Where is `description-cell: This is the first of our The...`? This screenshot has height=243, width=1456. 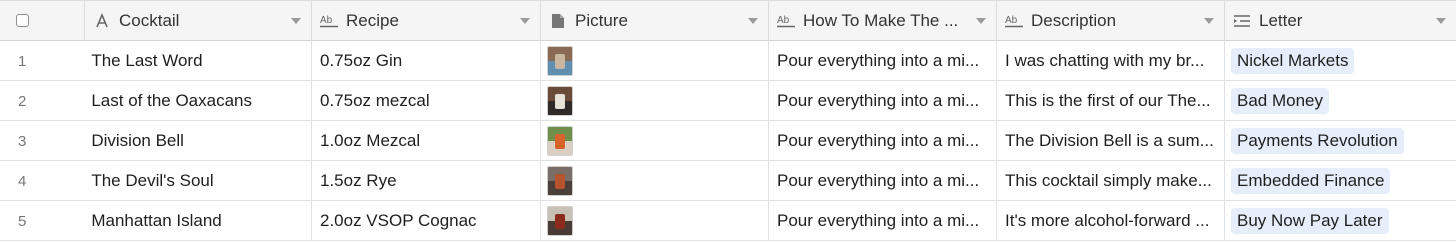
description-cell: This is the first of our The... is located at coordinates (1111, 101).